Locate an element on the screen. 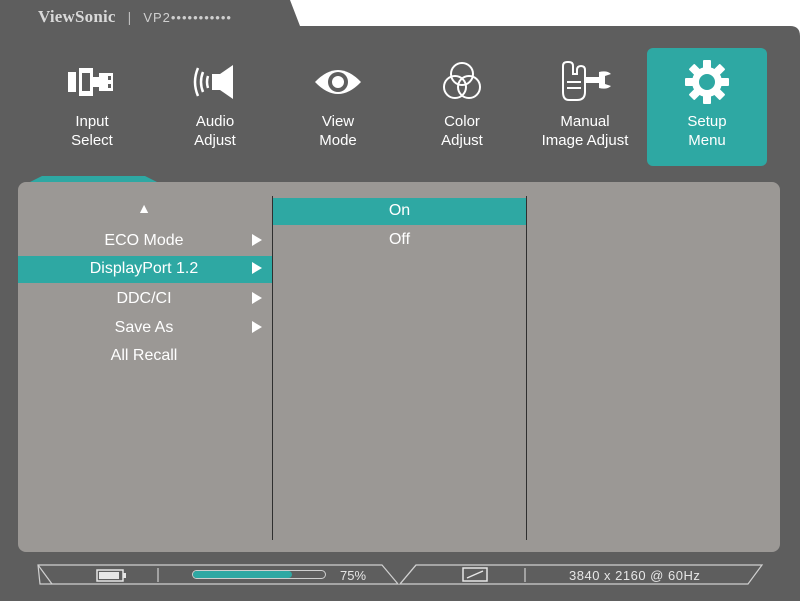  menu-item-label: ECO Mode is located at coordinates (144, 240).